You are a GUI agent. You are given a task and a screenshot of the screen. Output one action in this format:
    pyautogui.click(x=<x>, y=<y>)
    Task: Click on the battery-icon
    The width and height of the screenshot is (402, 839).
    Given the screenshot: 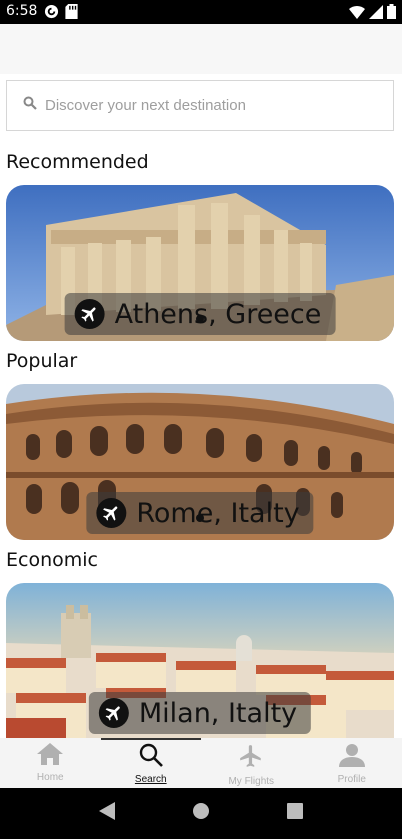 What is the action you would take?
    pyautogui.click(x=391, y=13)
    